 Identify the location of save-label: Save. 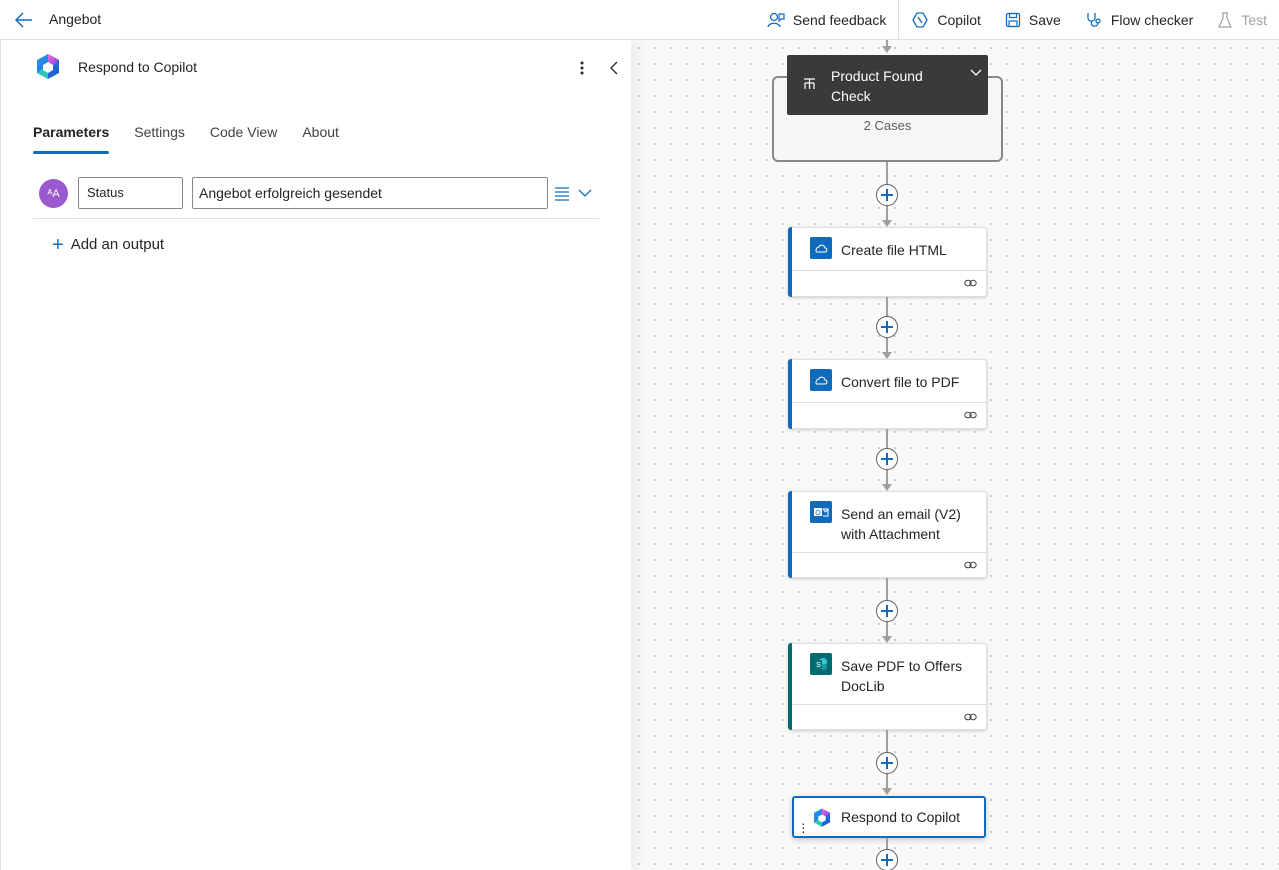
(1044, 20).